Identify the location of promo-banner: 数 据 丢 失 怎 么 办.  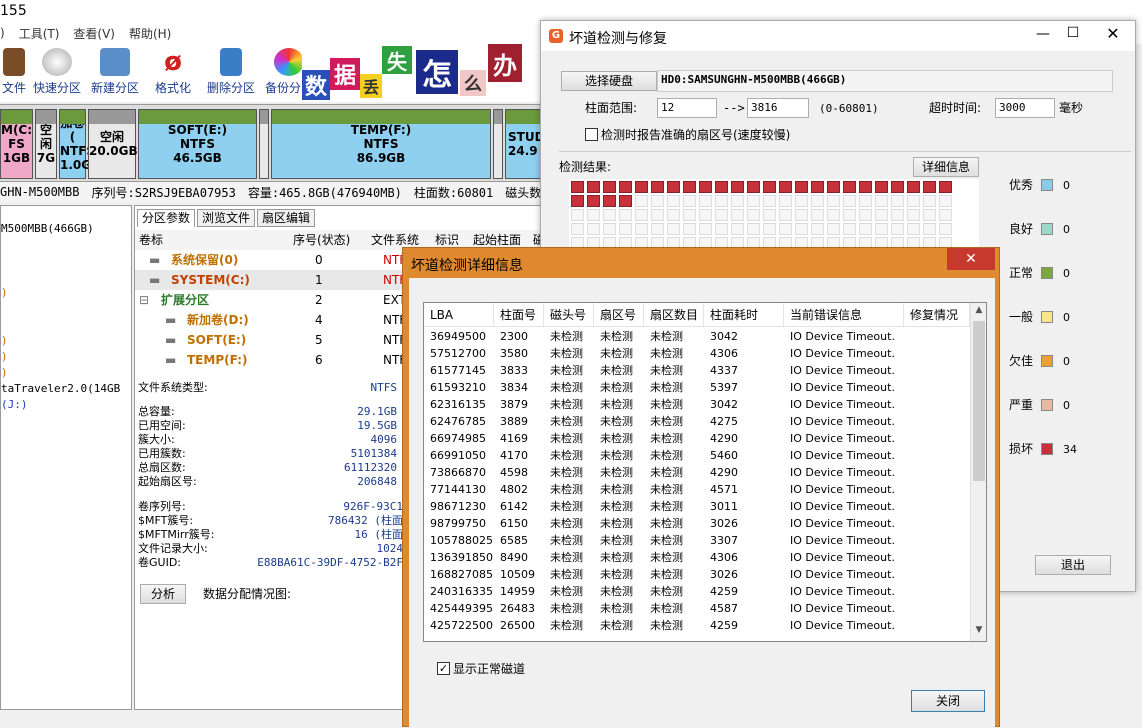
(421, 73).